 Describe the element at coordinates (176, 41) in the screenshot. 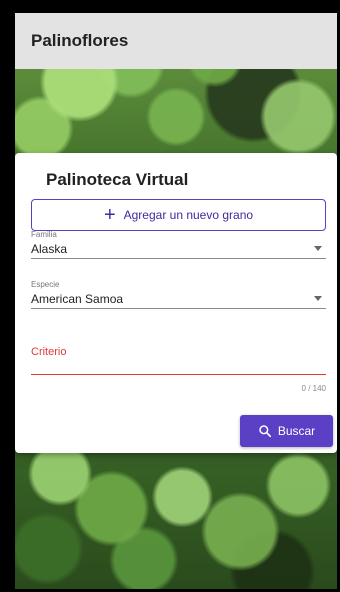

I see `app-bar: Palinoflores` at that location.